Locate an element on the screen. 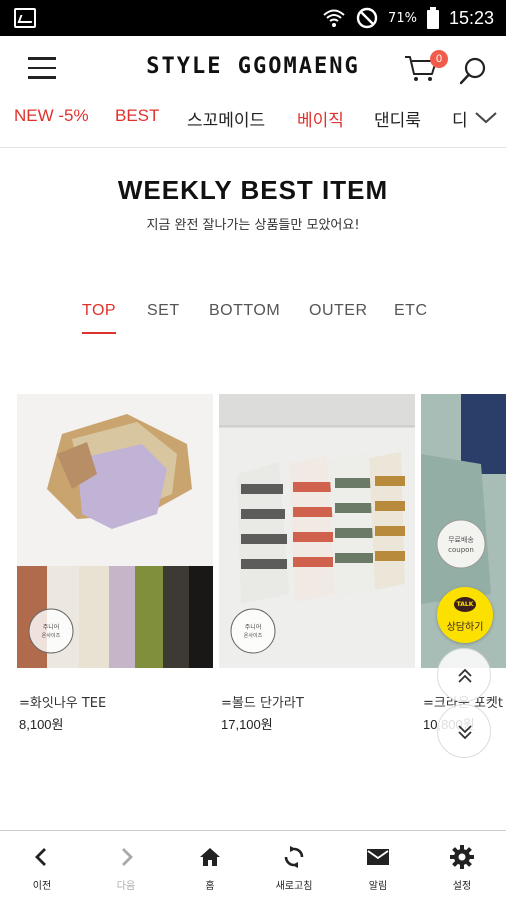 This screenshot has width=506, height=900. nav-refresh-label: 새로고침 is located at coordinates (294, 886).